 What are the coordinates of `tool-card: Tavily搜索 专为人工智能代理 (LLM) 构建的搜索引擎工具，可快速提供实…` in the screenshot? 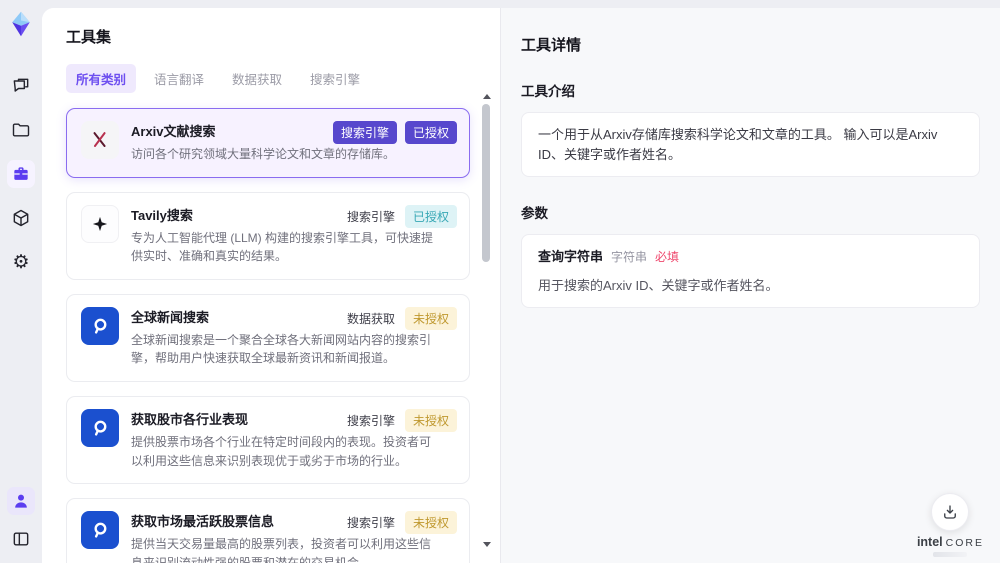 It's located at (268, 235).